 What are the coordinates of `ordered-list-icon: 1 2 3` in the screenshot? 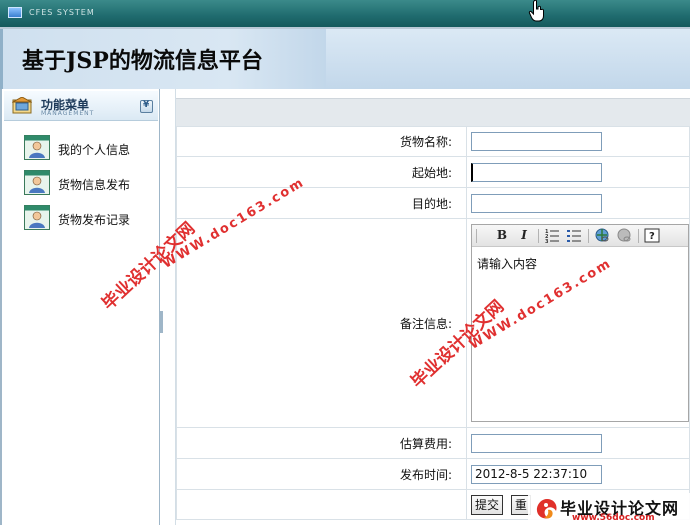 It's located at (552, 235).